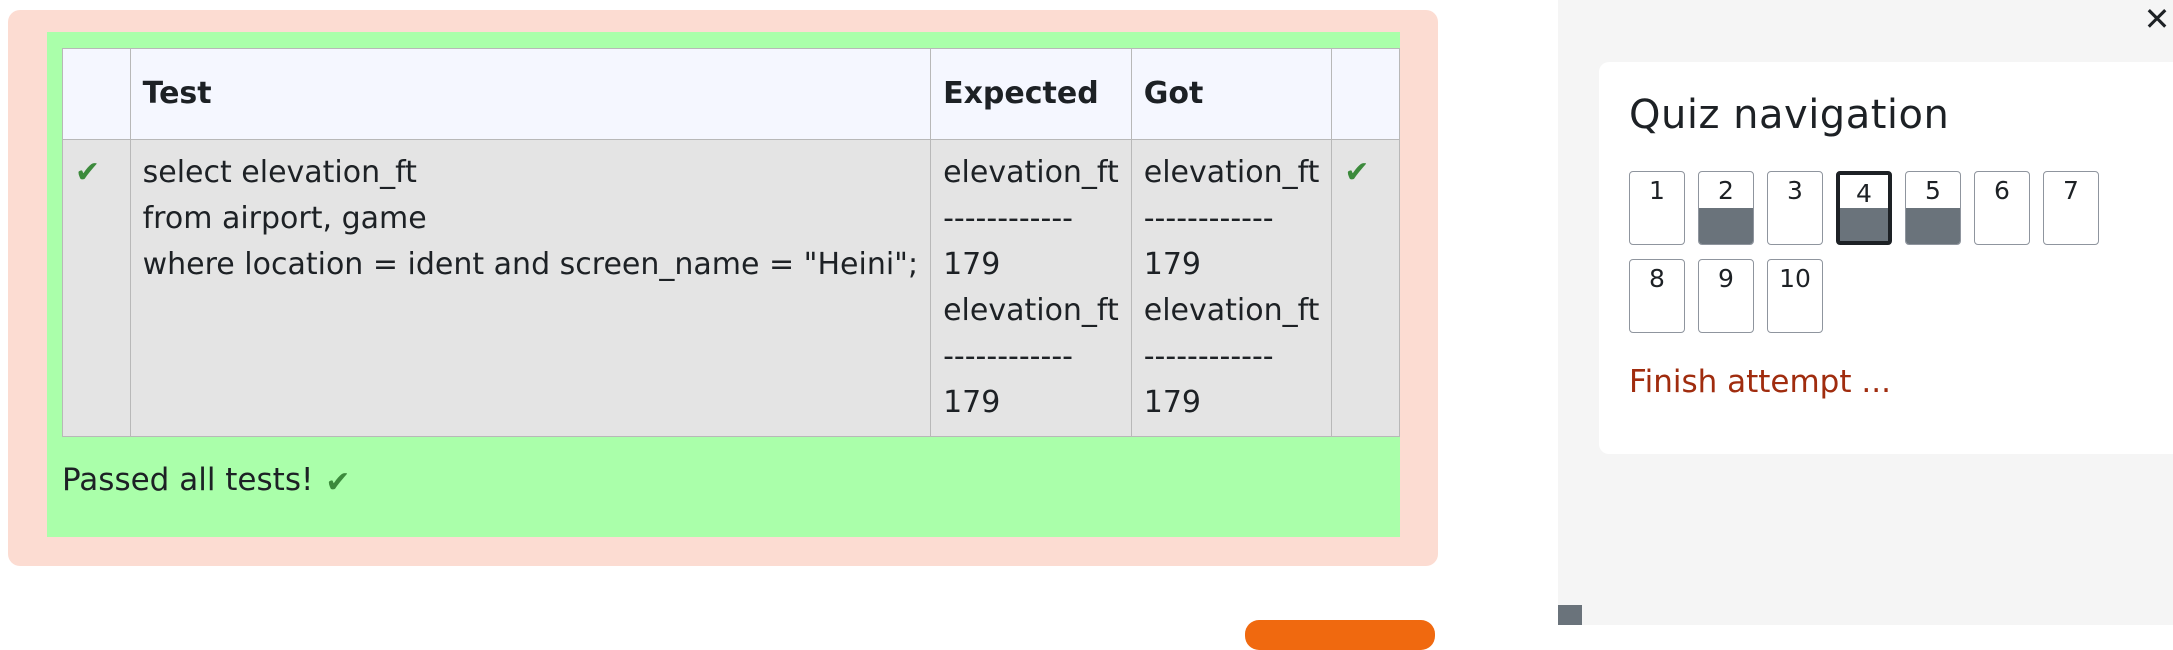 The image size is (2173, 650). I want to click on table-header-row: Test Expected Got, so click(731, 94).